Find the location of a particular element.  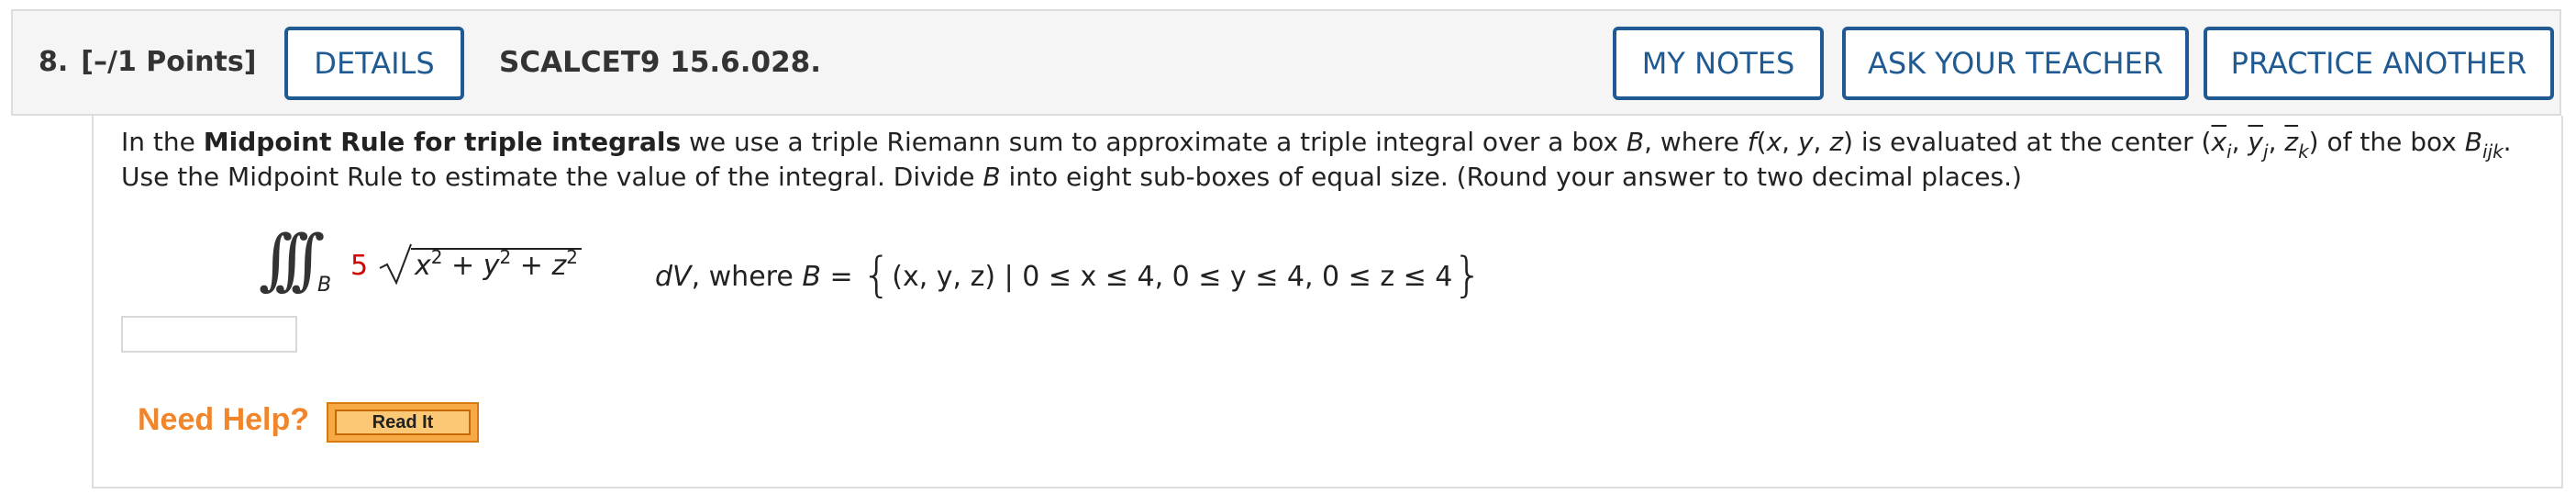

my-notes-button: MY NOTES is located at coordinates (1718, 63).